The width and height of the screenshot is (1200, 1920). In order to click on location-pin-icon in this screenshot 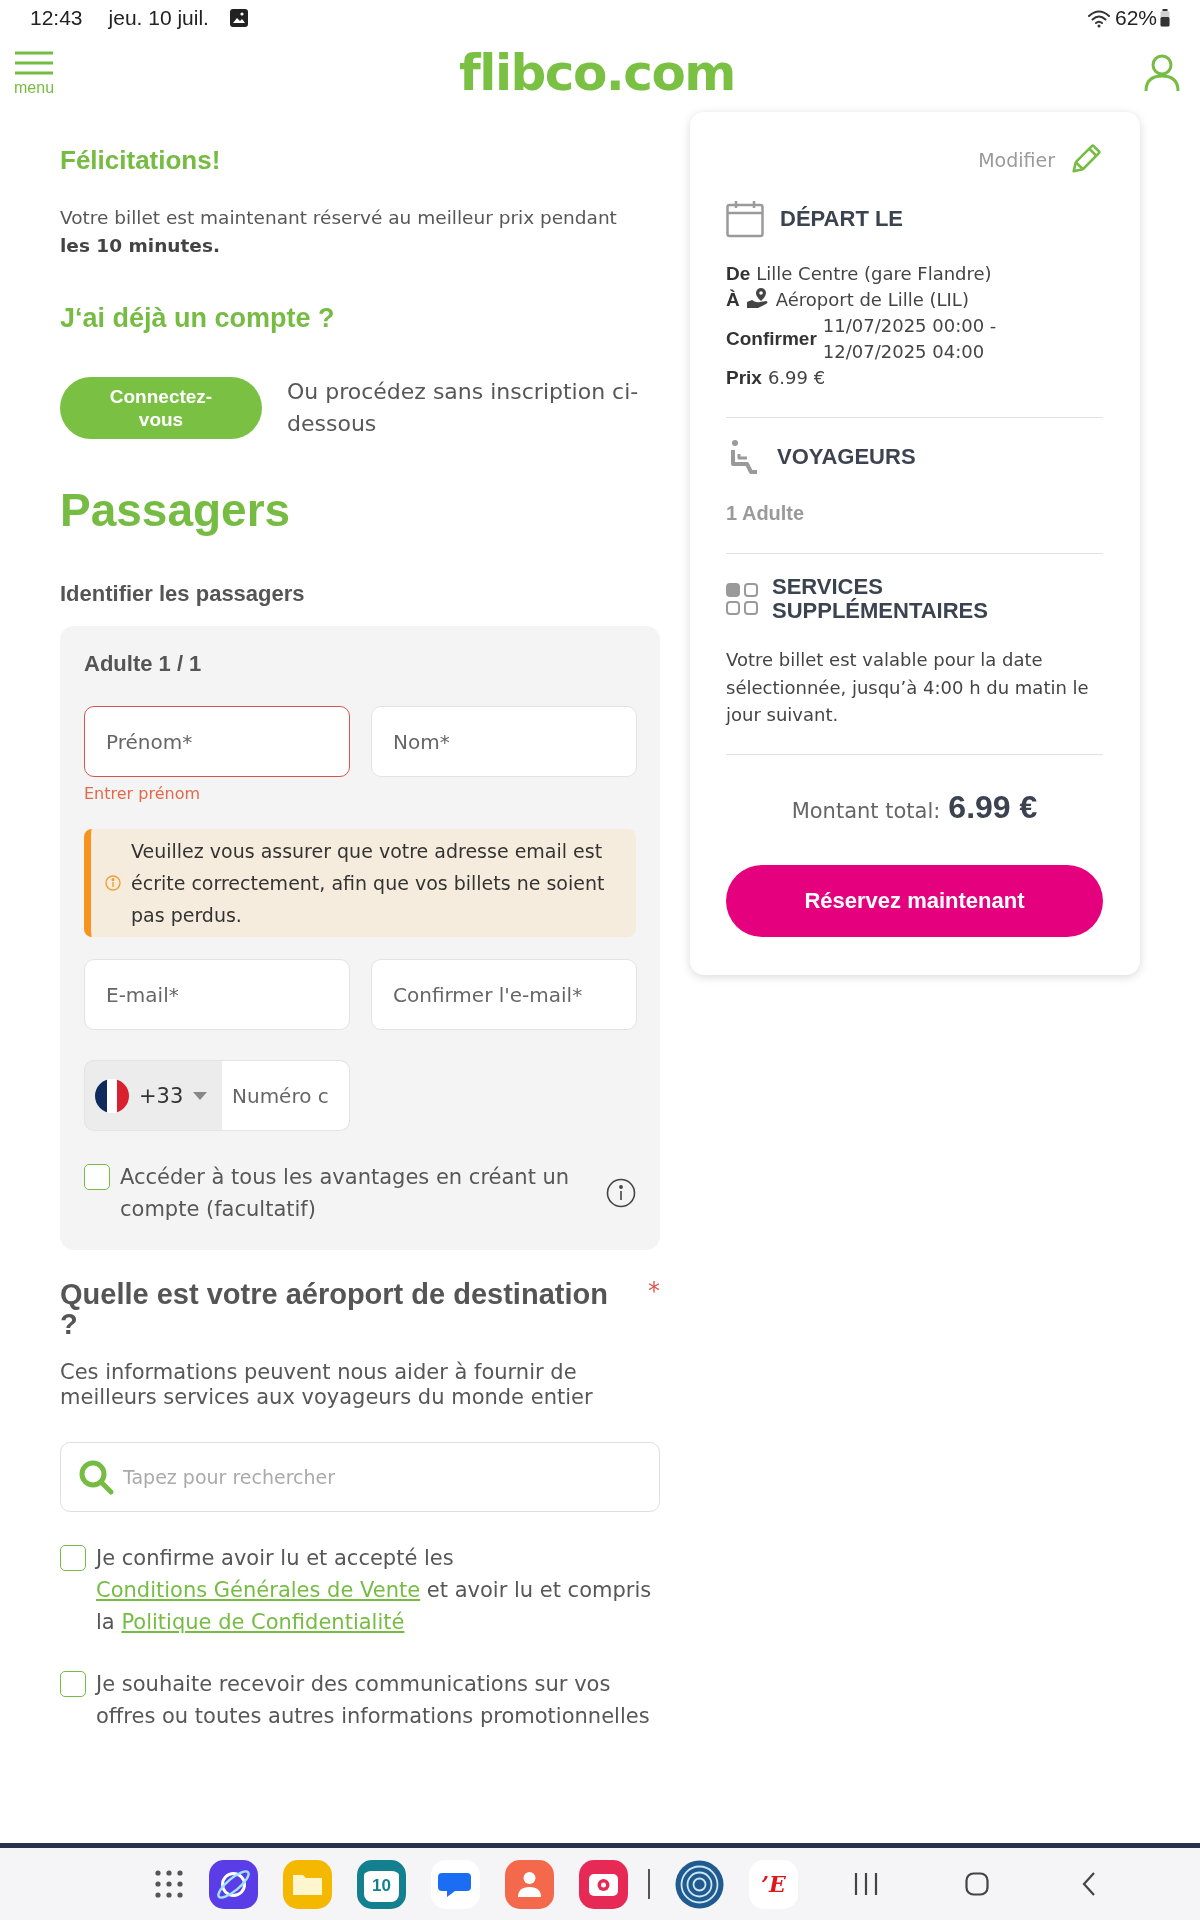, I will do `click(757, 298)`.